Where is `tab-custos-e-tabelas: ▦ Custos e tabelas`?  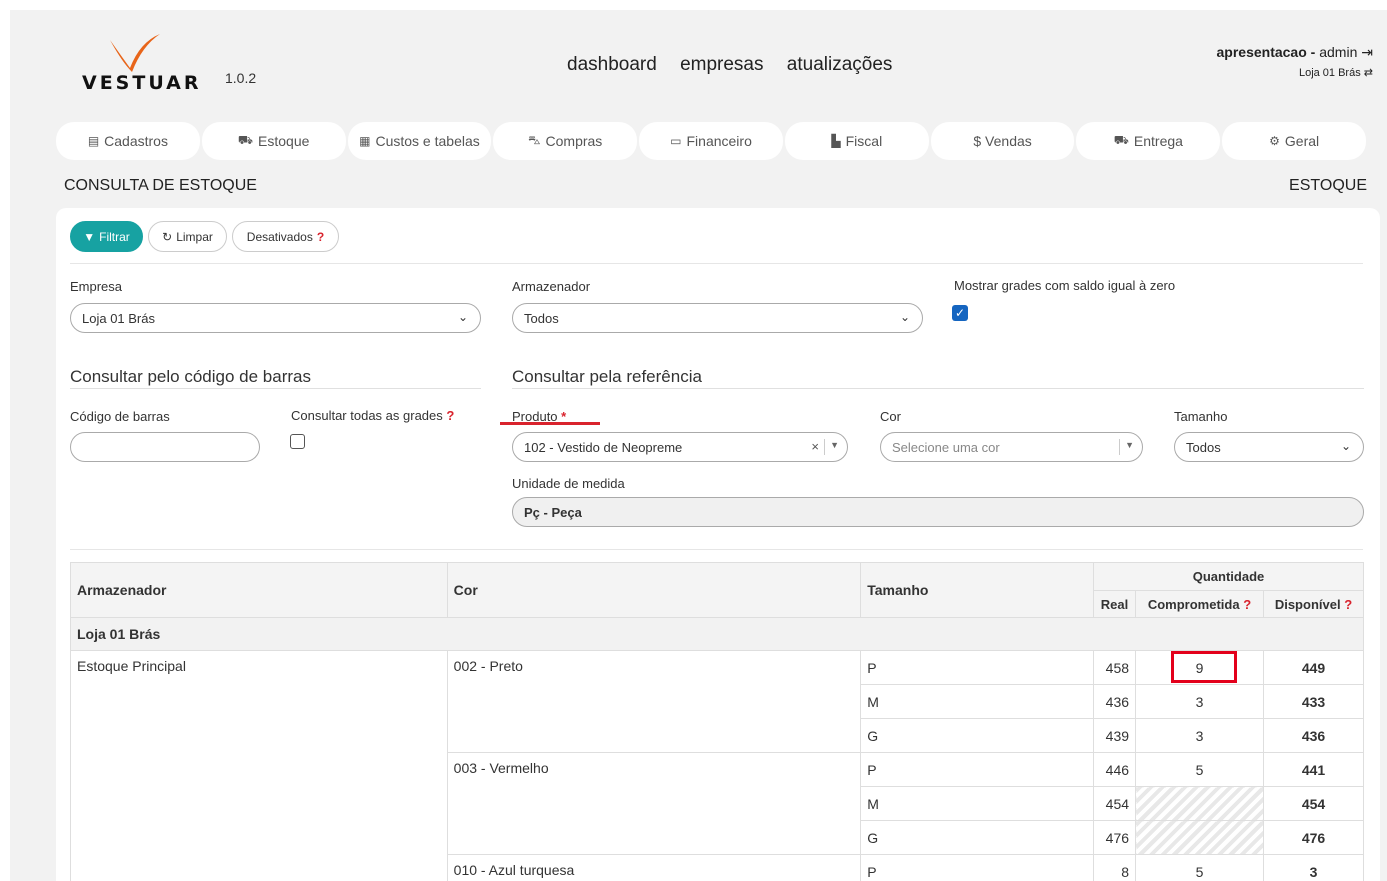
tab-custos-e-tabelas: ▦ Custos e tabelas is located at coordinates (419, 141).